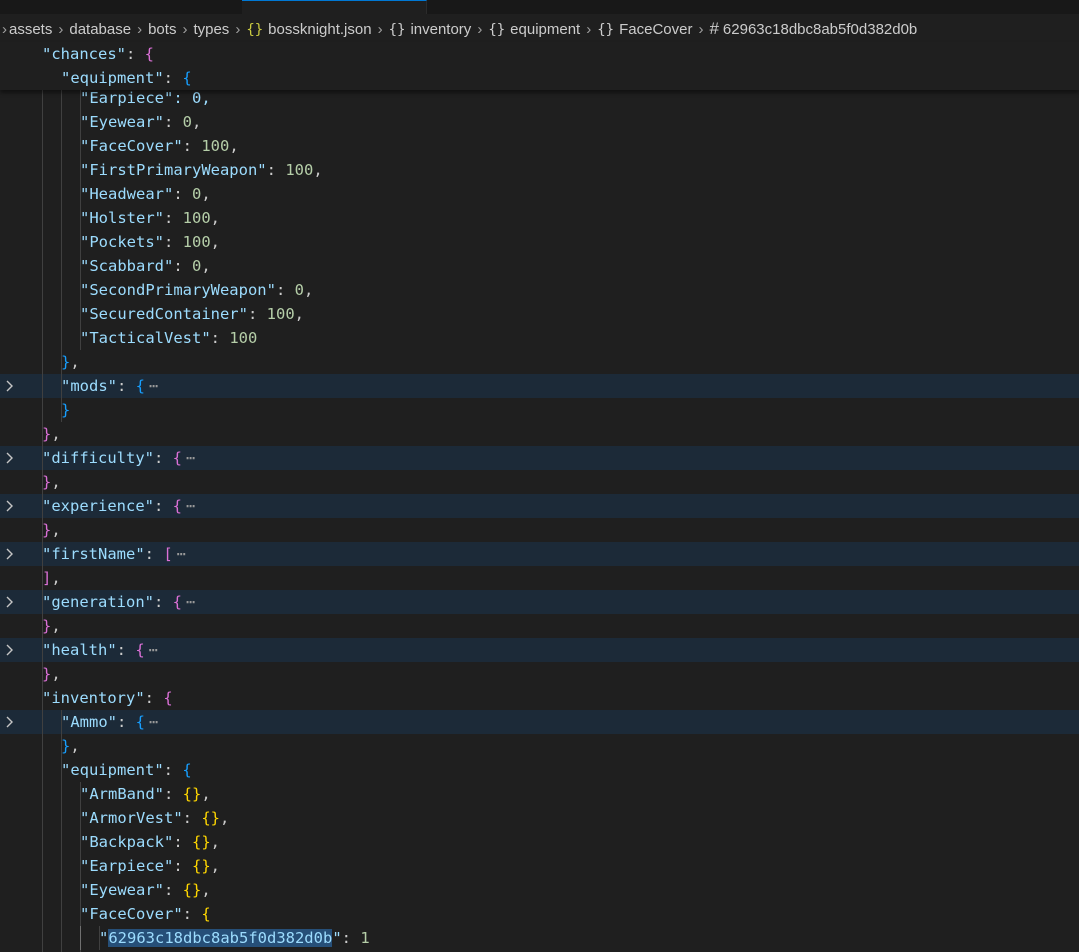  What do you see at coordinates (539, 722) in the screenshot?
I see `folded-line-ammo: "Ammo": {⋯` at bounding box center [539, 722].